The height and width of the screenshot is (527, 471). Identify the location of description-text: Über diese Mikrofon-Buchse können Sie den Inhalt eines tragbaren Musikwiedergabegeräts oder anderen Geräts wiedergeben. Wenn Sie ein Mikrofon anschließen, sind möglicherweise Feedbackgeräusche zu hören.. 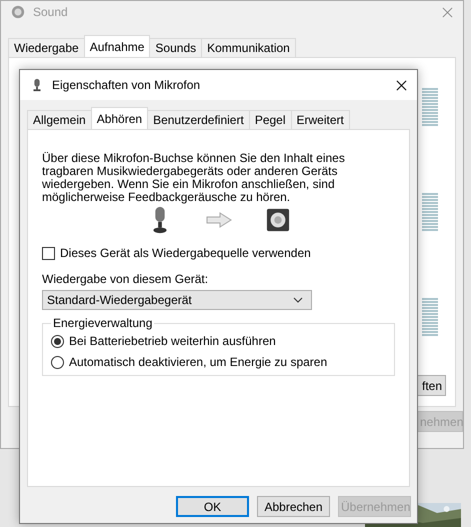
(194, 178).